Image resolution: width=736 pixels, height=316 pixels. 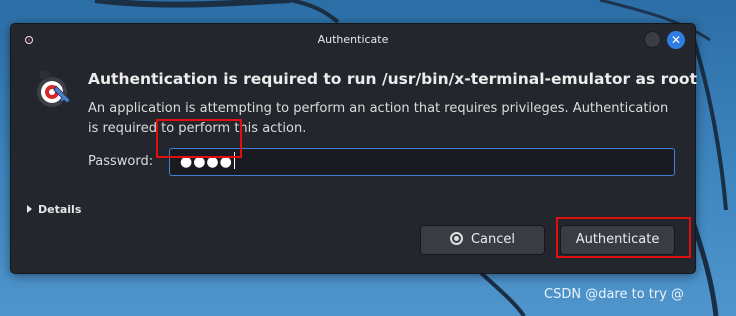 I want to click on disclosure-triangle-icon, so click(x=29, y=209).